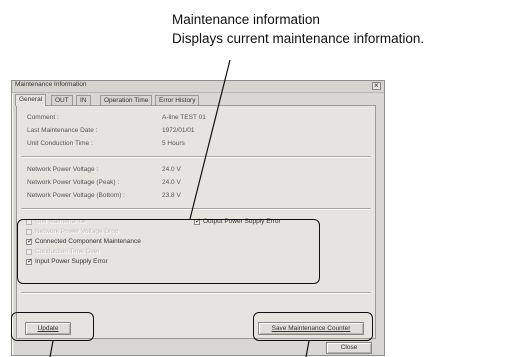 The width and height of the screenshot is (523, 357). Describe the element at coordinates (31, 100) in the screenshot. I see `tab-general: General` at that location.